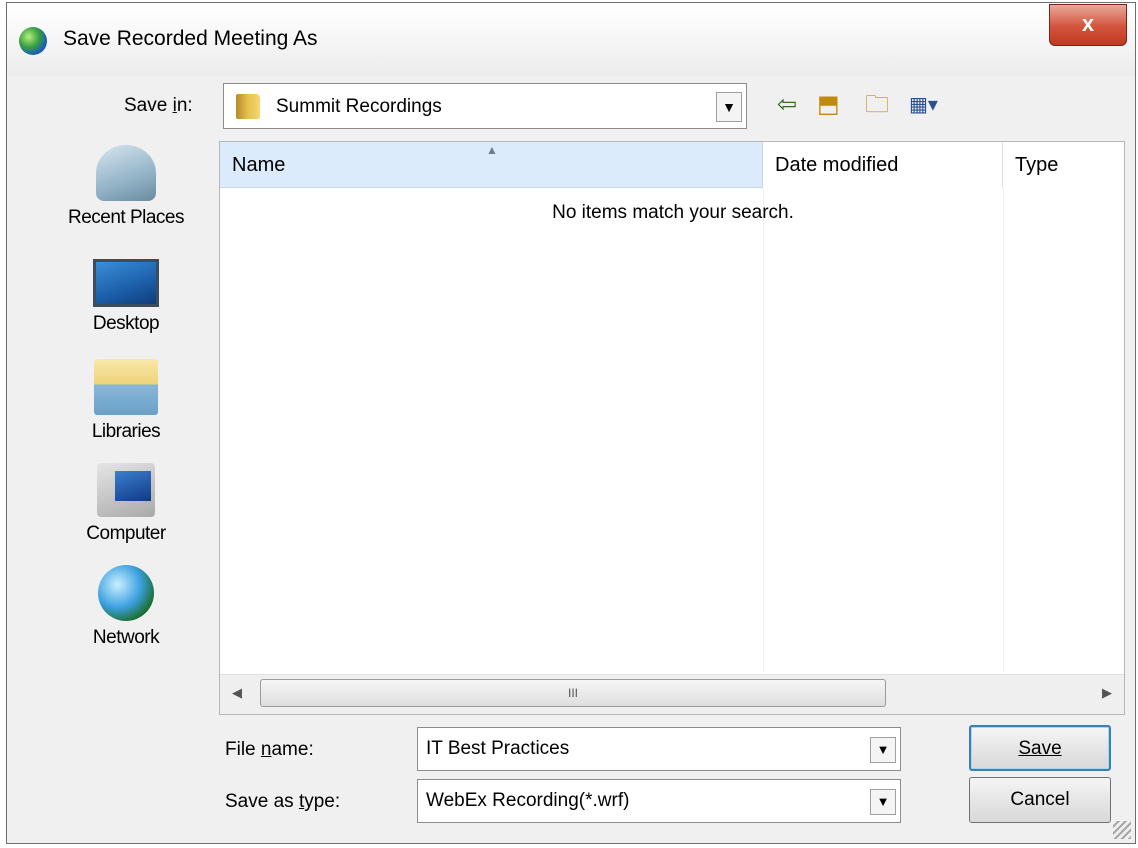 The height and width of the screenshot is (848, 1138). Describe the element at coordinates (528, 800) in the screenshot. I see `save-as-type-value: WebEx Recording(*.wrf)` at that location.